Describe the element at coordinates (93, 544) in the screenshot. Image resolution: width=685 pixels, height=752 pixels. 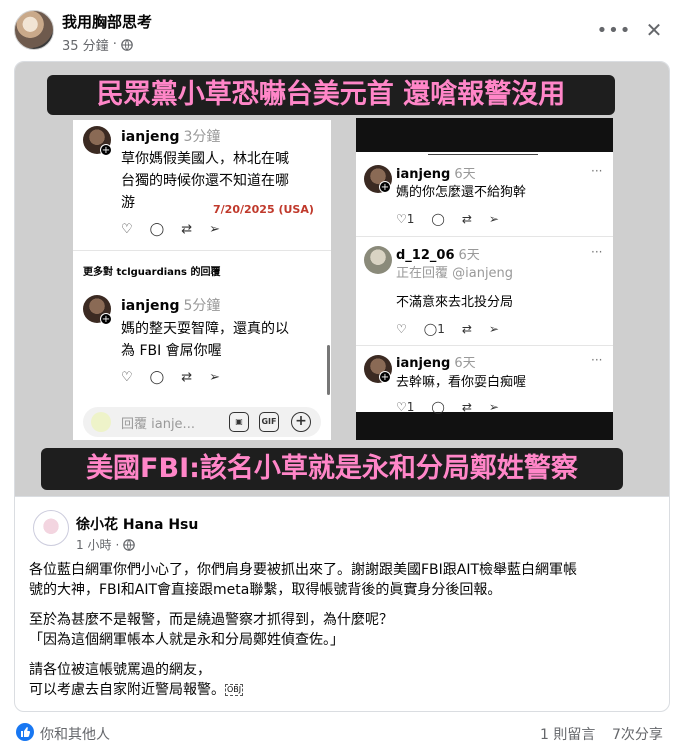
I see `nested-post-time: 1 小時` at that location.